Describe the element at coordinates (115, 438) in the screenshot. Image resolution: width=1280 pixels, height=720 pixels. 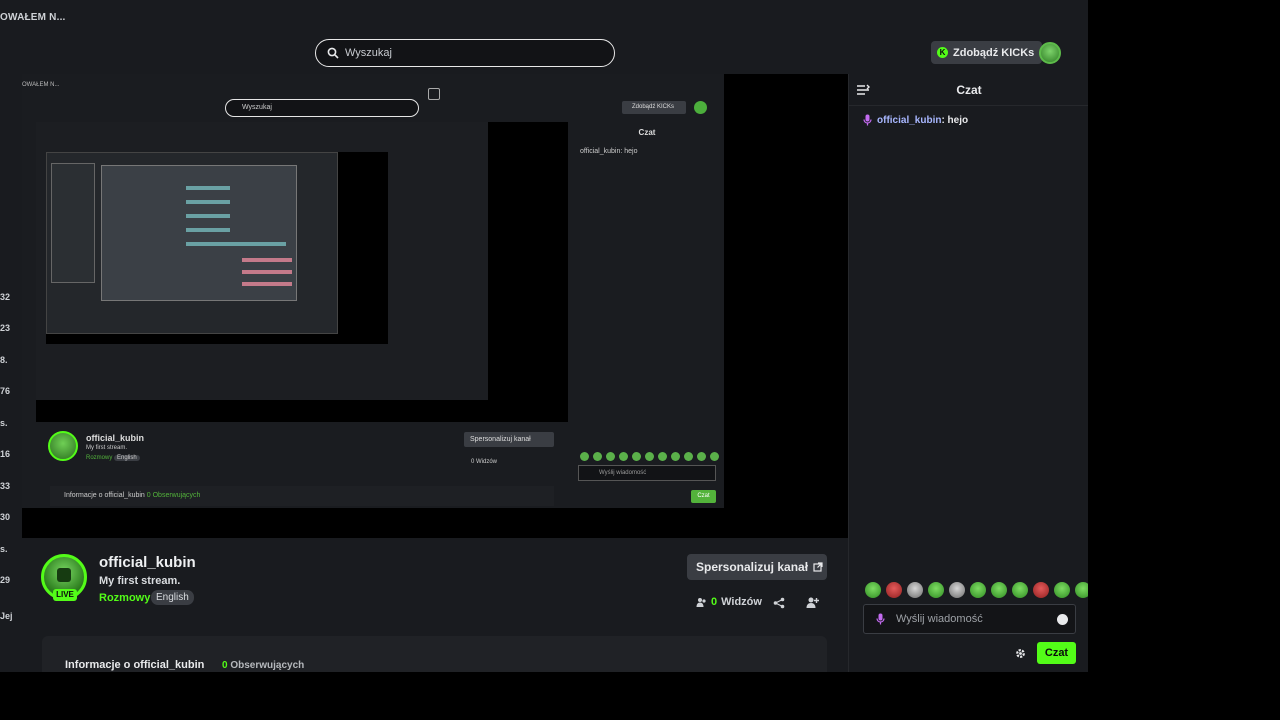
I see `capture-channel-name: official_kubin` at that location.